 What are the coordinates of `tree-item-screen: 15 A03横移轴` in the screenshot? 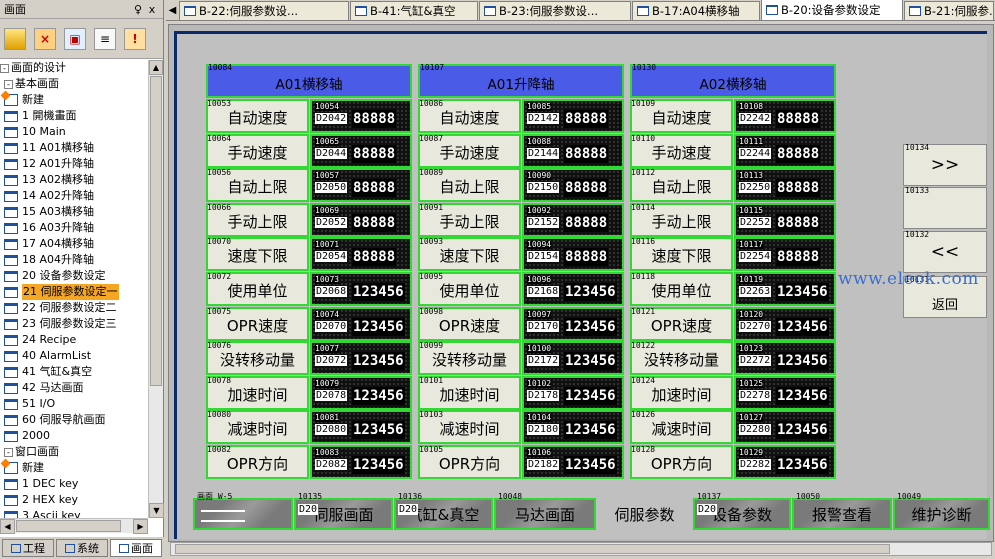 It's located at (74, 212).